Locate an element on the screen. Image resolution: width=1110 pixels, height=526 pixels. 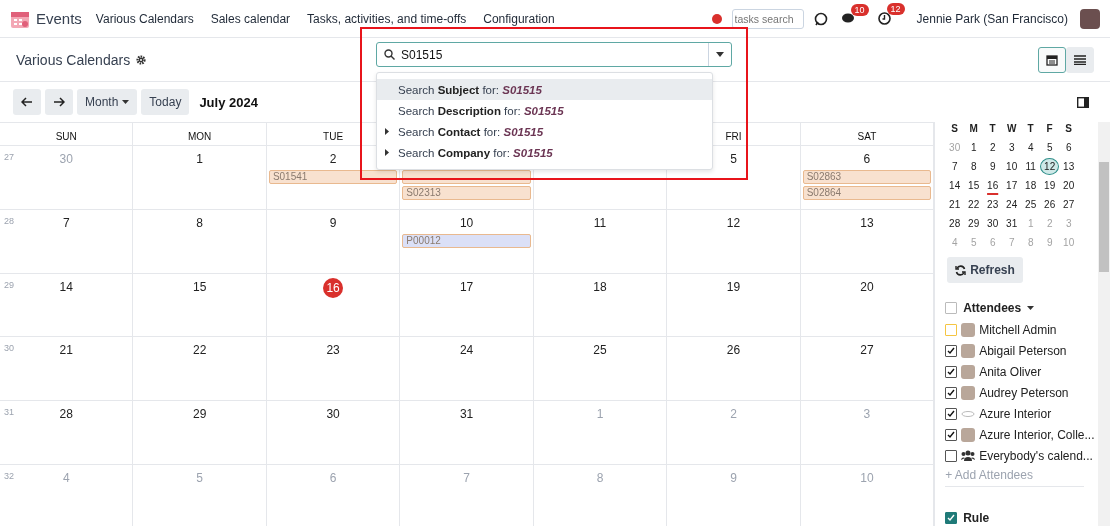
mini-day: 31 is located at coordinates (1012, 223).